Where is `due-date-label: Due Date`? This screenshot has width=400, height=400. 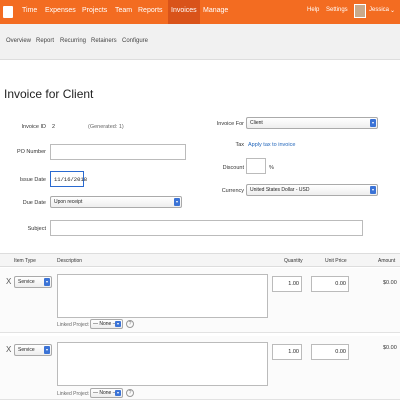 due-date-label: Due Date is located at coordinates (34, 203).